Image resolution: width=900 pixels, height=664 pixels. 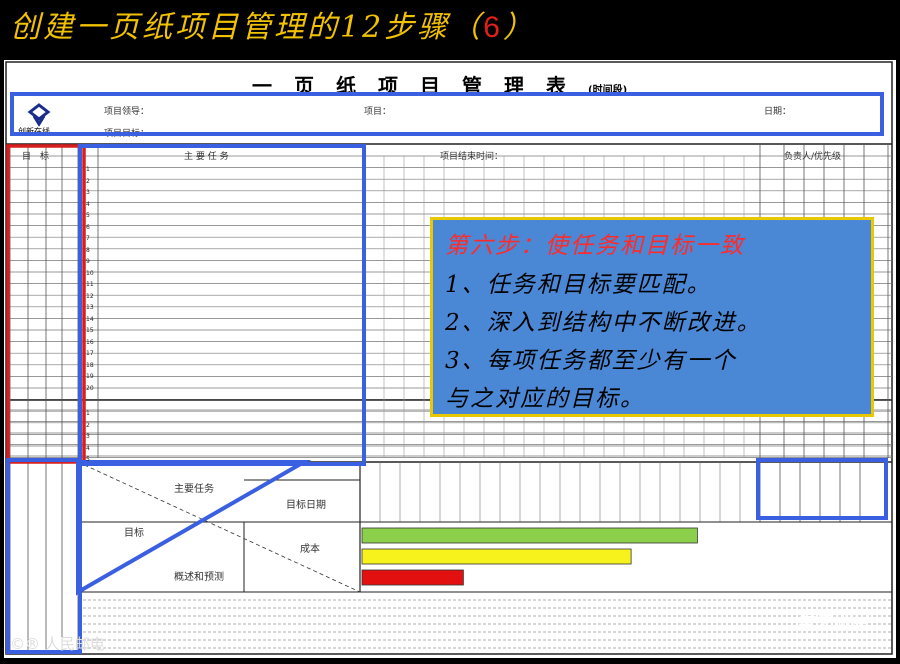 I want to click on row-number: 17, so click(x=90, y=353).